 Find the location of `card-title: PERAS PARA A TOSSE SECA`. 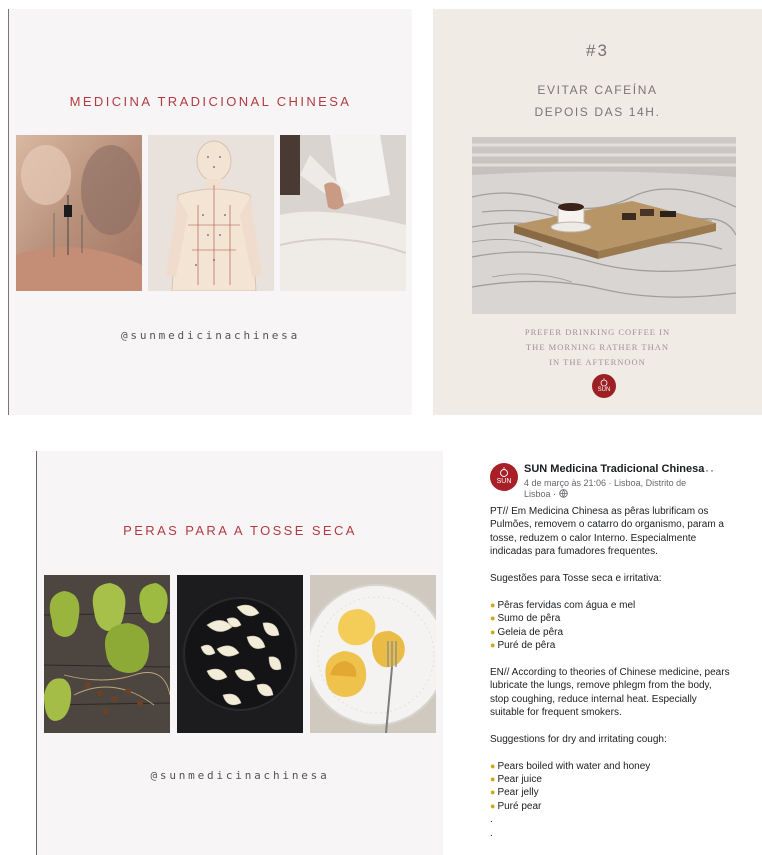

card-title: PERAS PARA A TOSSE SECA is located at coordinates (240, 530).